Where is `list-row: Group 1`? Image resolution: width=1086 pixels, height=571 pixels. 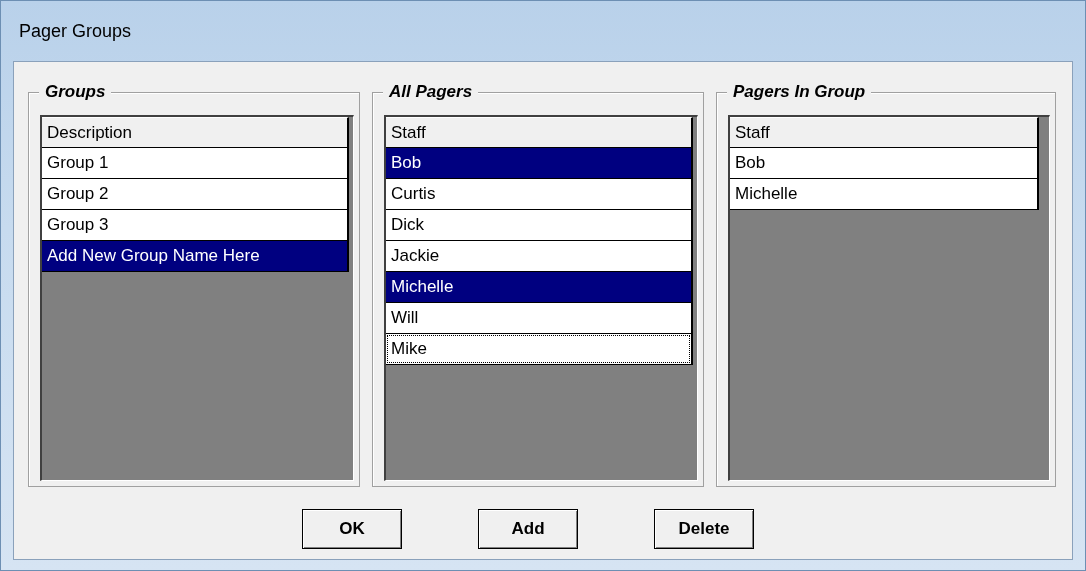 list-row: Group 1 is located at coordinates (195, 163).